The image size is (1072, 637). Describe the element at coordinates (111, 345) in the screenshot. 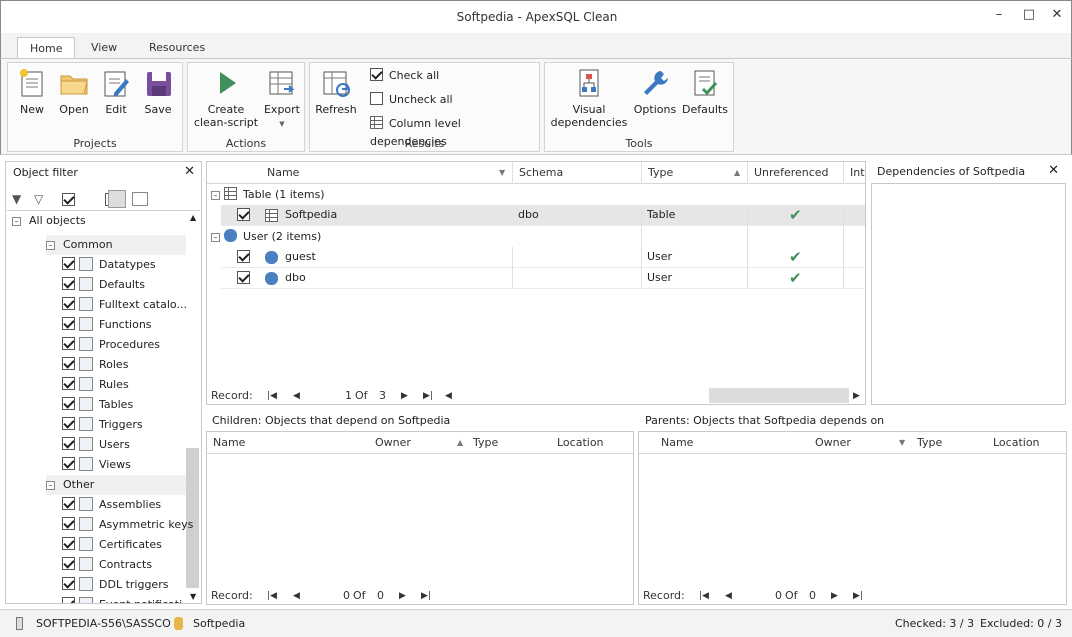

I see `filter-item: Procedures` at that location.